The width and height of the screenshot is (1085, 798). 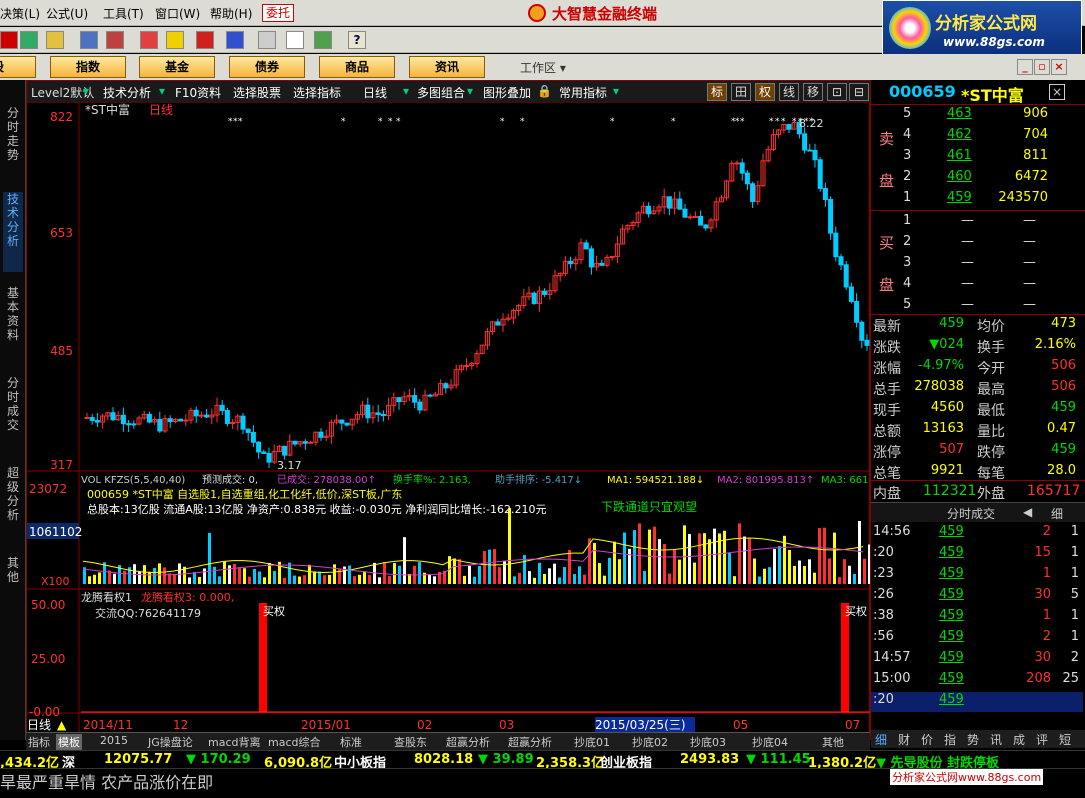 I want to click on lock-icon: 🔒, so click(x=544, y=91).